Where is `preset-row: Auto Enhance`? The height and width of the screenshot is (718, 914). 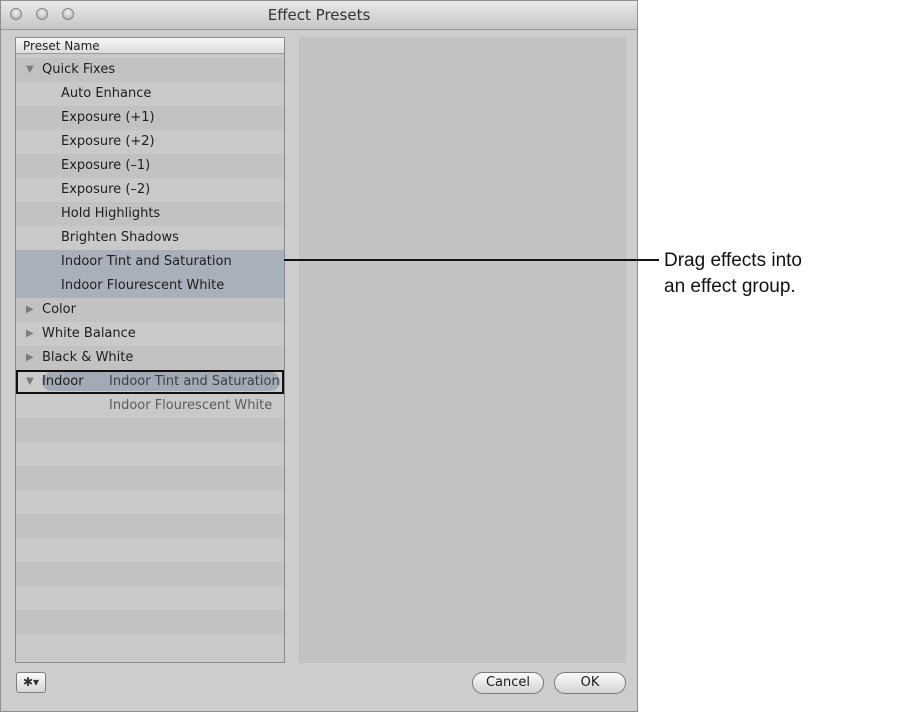
preset-row: Auto Enhance is located at coordinates (150, 94).